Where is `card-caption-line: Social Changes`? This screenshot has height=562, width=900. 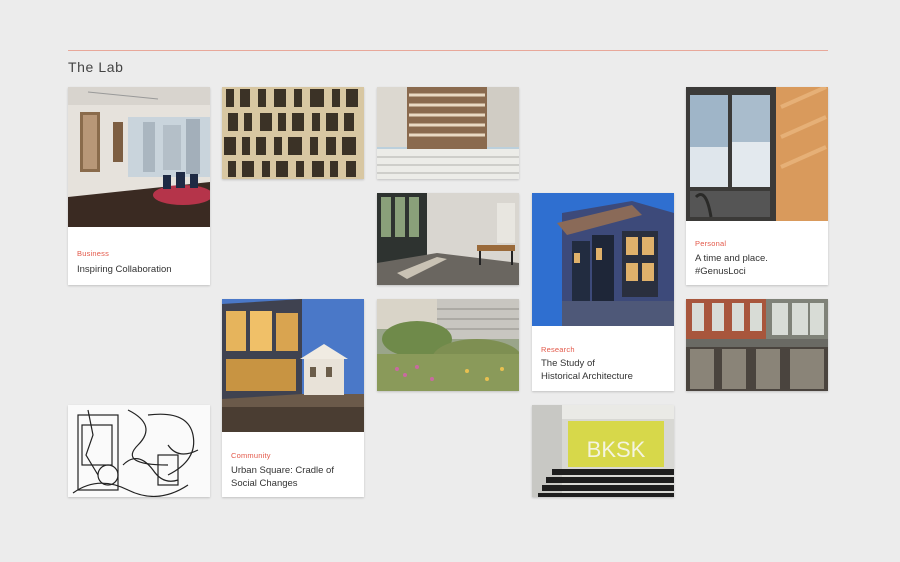
card-caption-line: Social Changes is located at coordinates (264, 483).